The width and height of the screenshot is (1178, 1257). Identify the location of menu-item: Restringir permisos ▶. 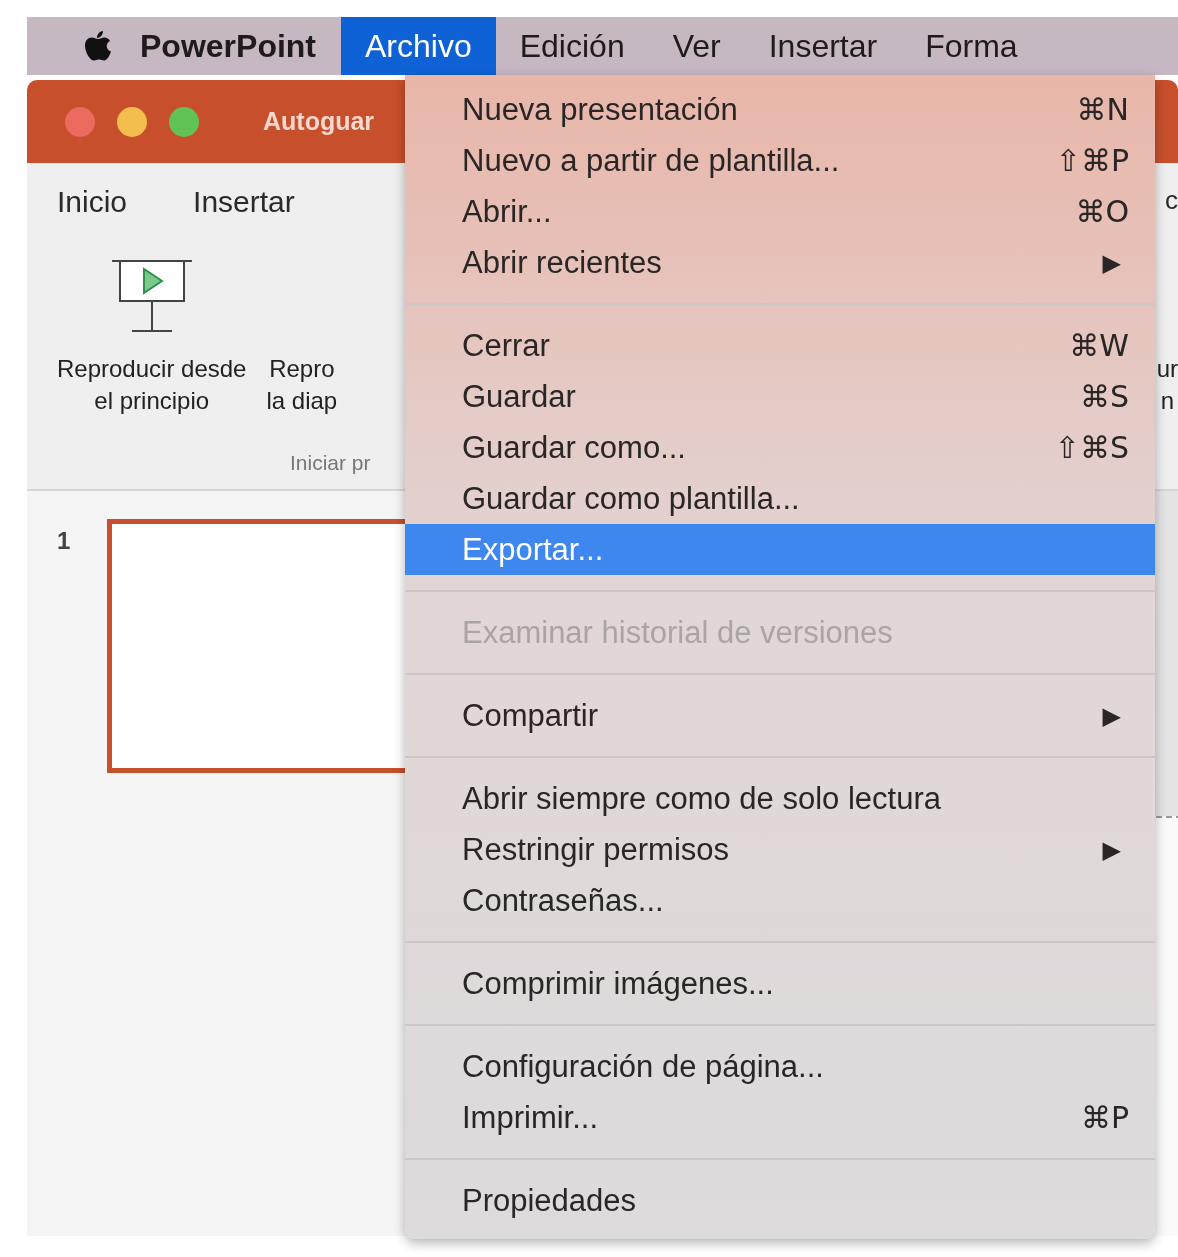
(780, 849).